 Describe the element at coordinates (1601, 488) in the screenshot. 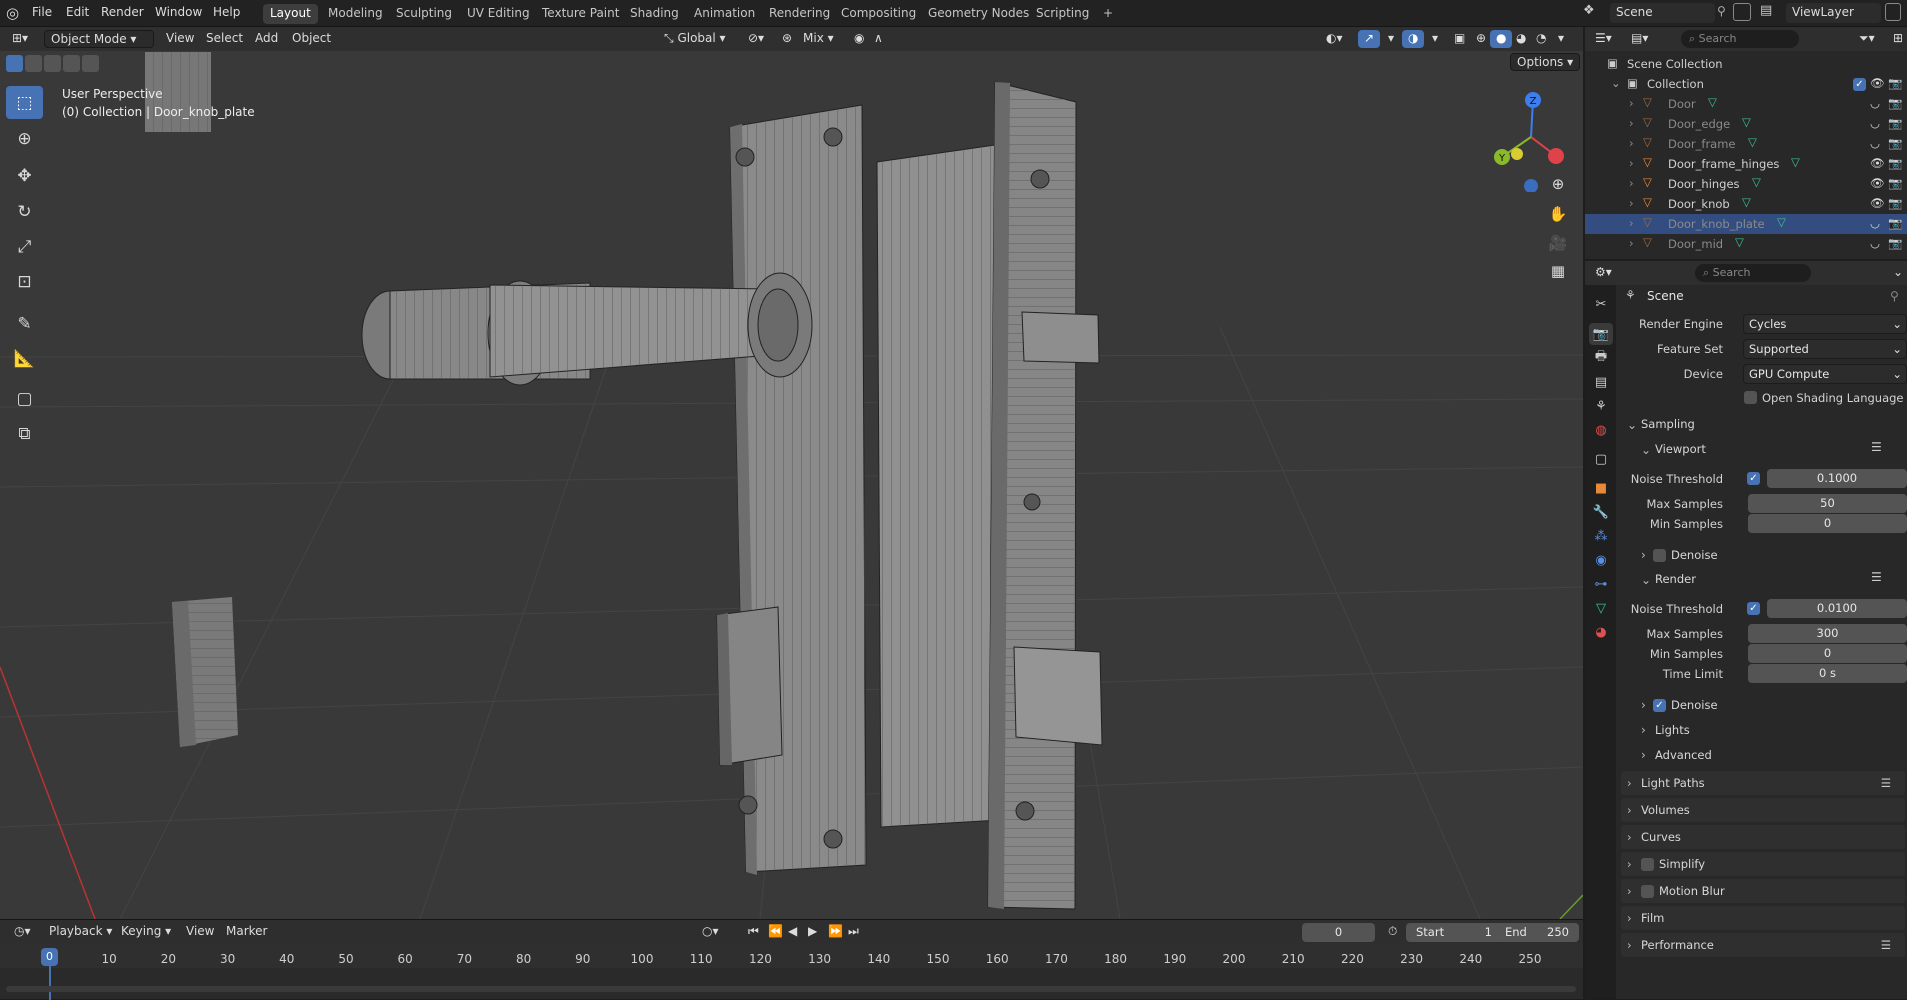

I see `object-tab-icon: ■` at that location.